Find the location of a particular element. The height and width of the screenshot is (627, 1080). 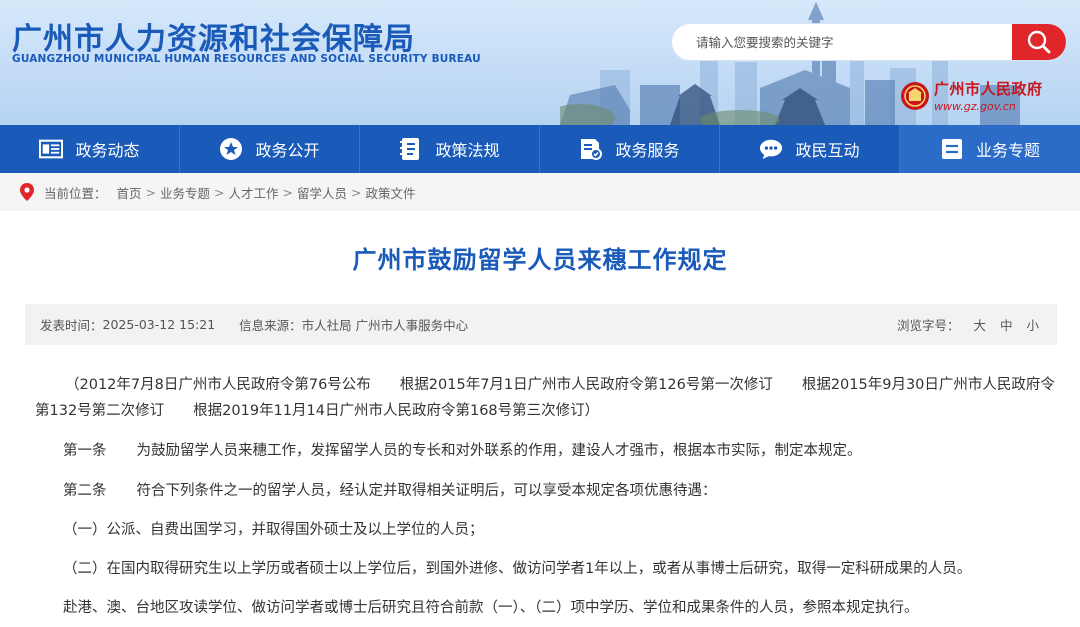

main-nav: 政务动态 政务公开 政策法规 政务服务 政民互动 业务专题 is located at coordinates (540, 149).